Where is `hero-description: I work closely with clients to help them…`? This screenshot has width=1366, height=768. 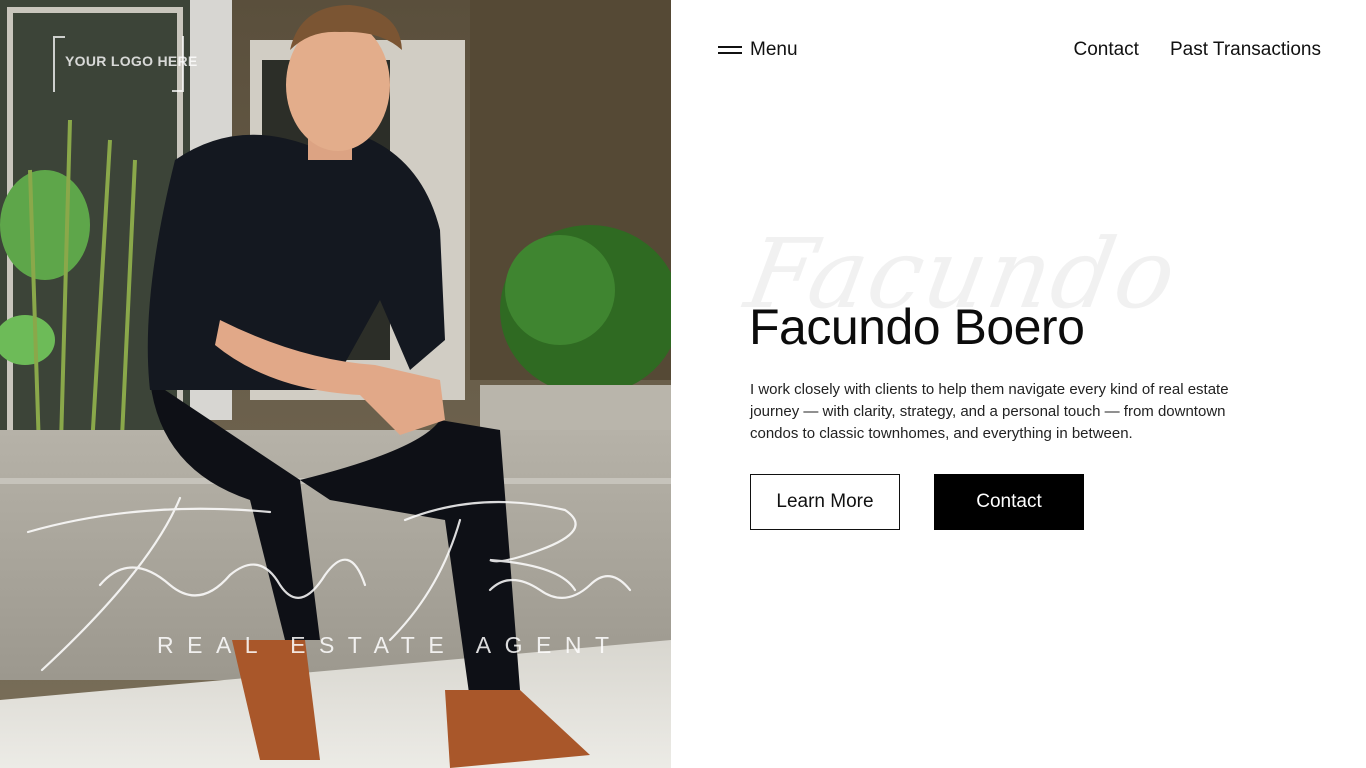 hero-description: I work closely with clients to help them… is located at coordinates (989, 411).